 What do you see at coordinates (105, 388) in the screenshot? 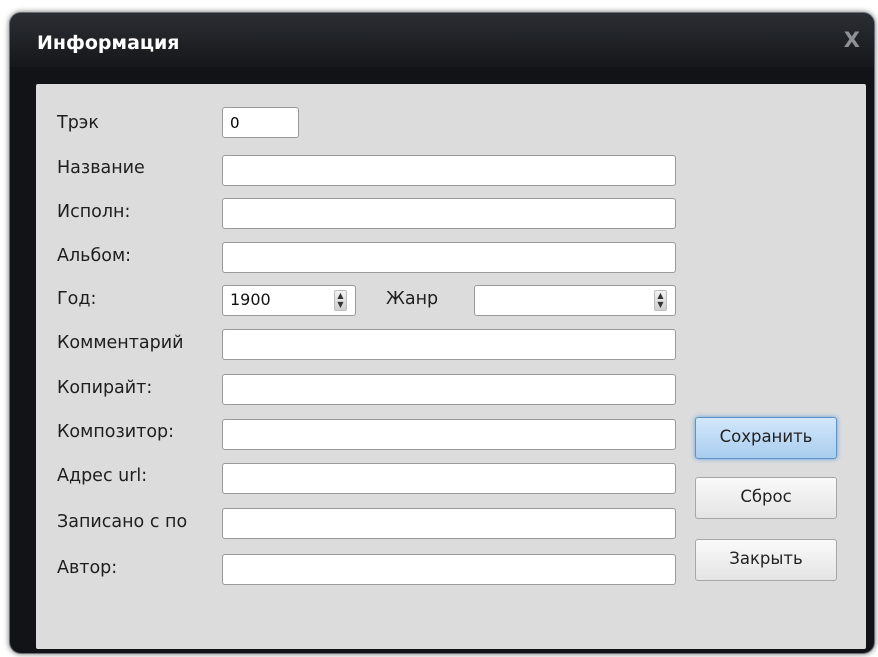
I see `copyright-label: Копирайт:` at bounding box center [105, 388].